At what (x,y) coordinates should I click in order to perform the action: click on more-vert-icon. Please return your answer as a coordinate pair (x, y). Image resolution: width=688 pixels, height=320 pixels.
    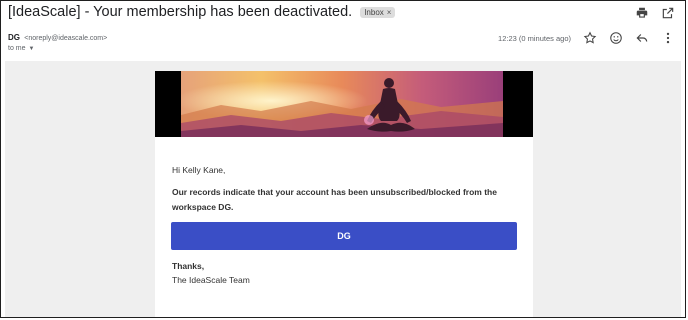
    Looking at the image, I should click on (668, 38).